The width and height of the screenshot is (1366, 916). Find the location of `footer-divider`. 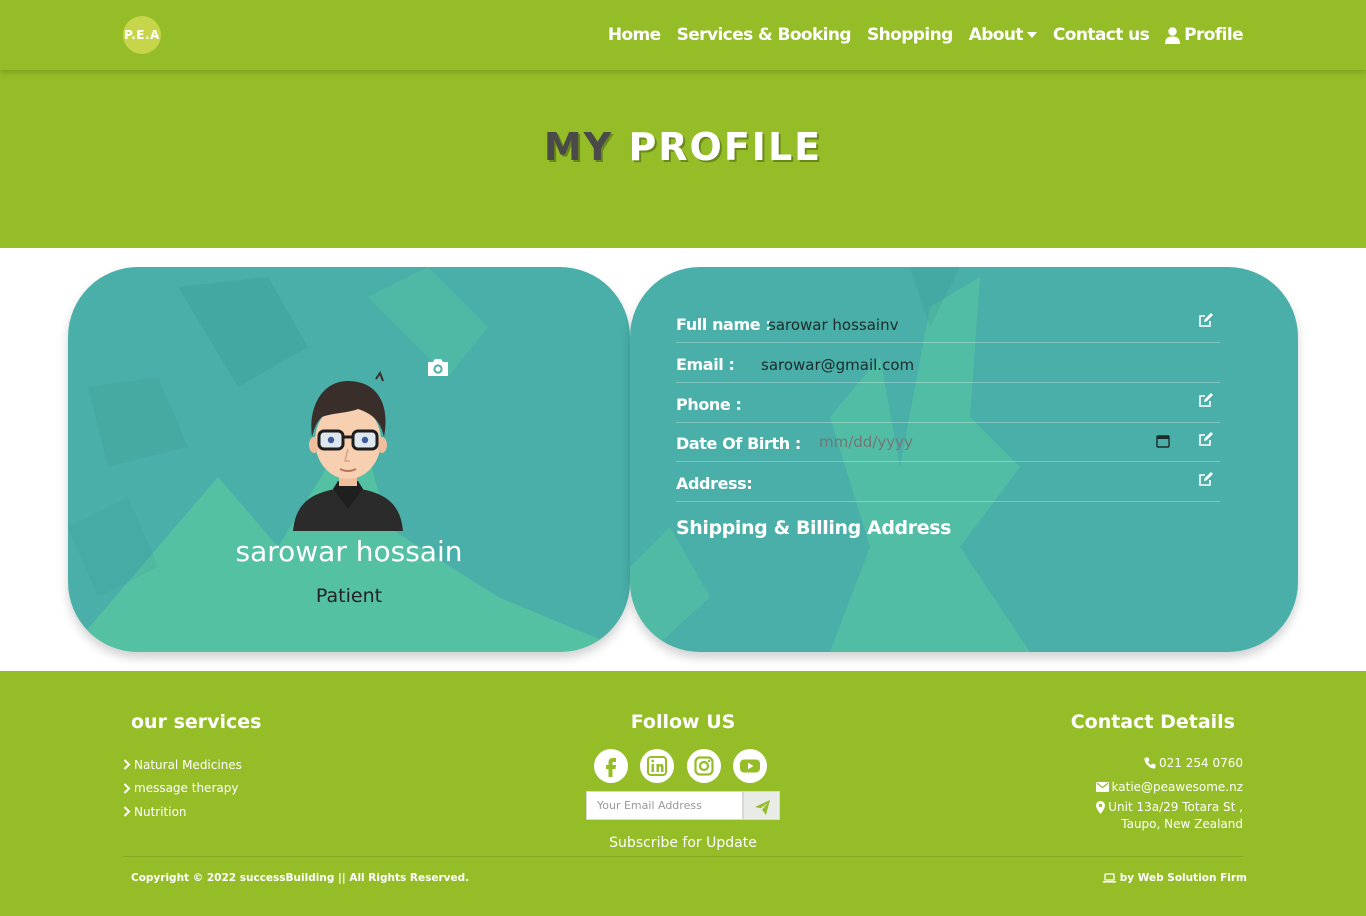

footer-divider is located at coordinates (683, 856).